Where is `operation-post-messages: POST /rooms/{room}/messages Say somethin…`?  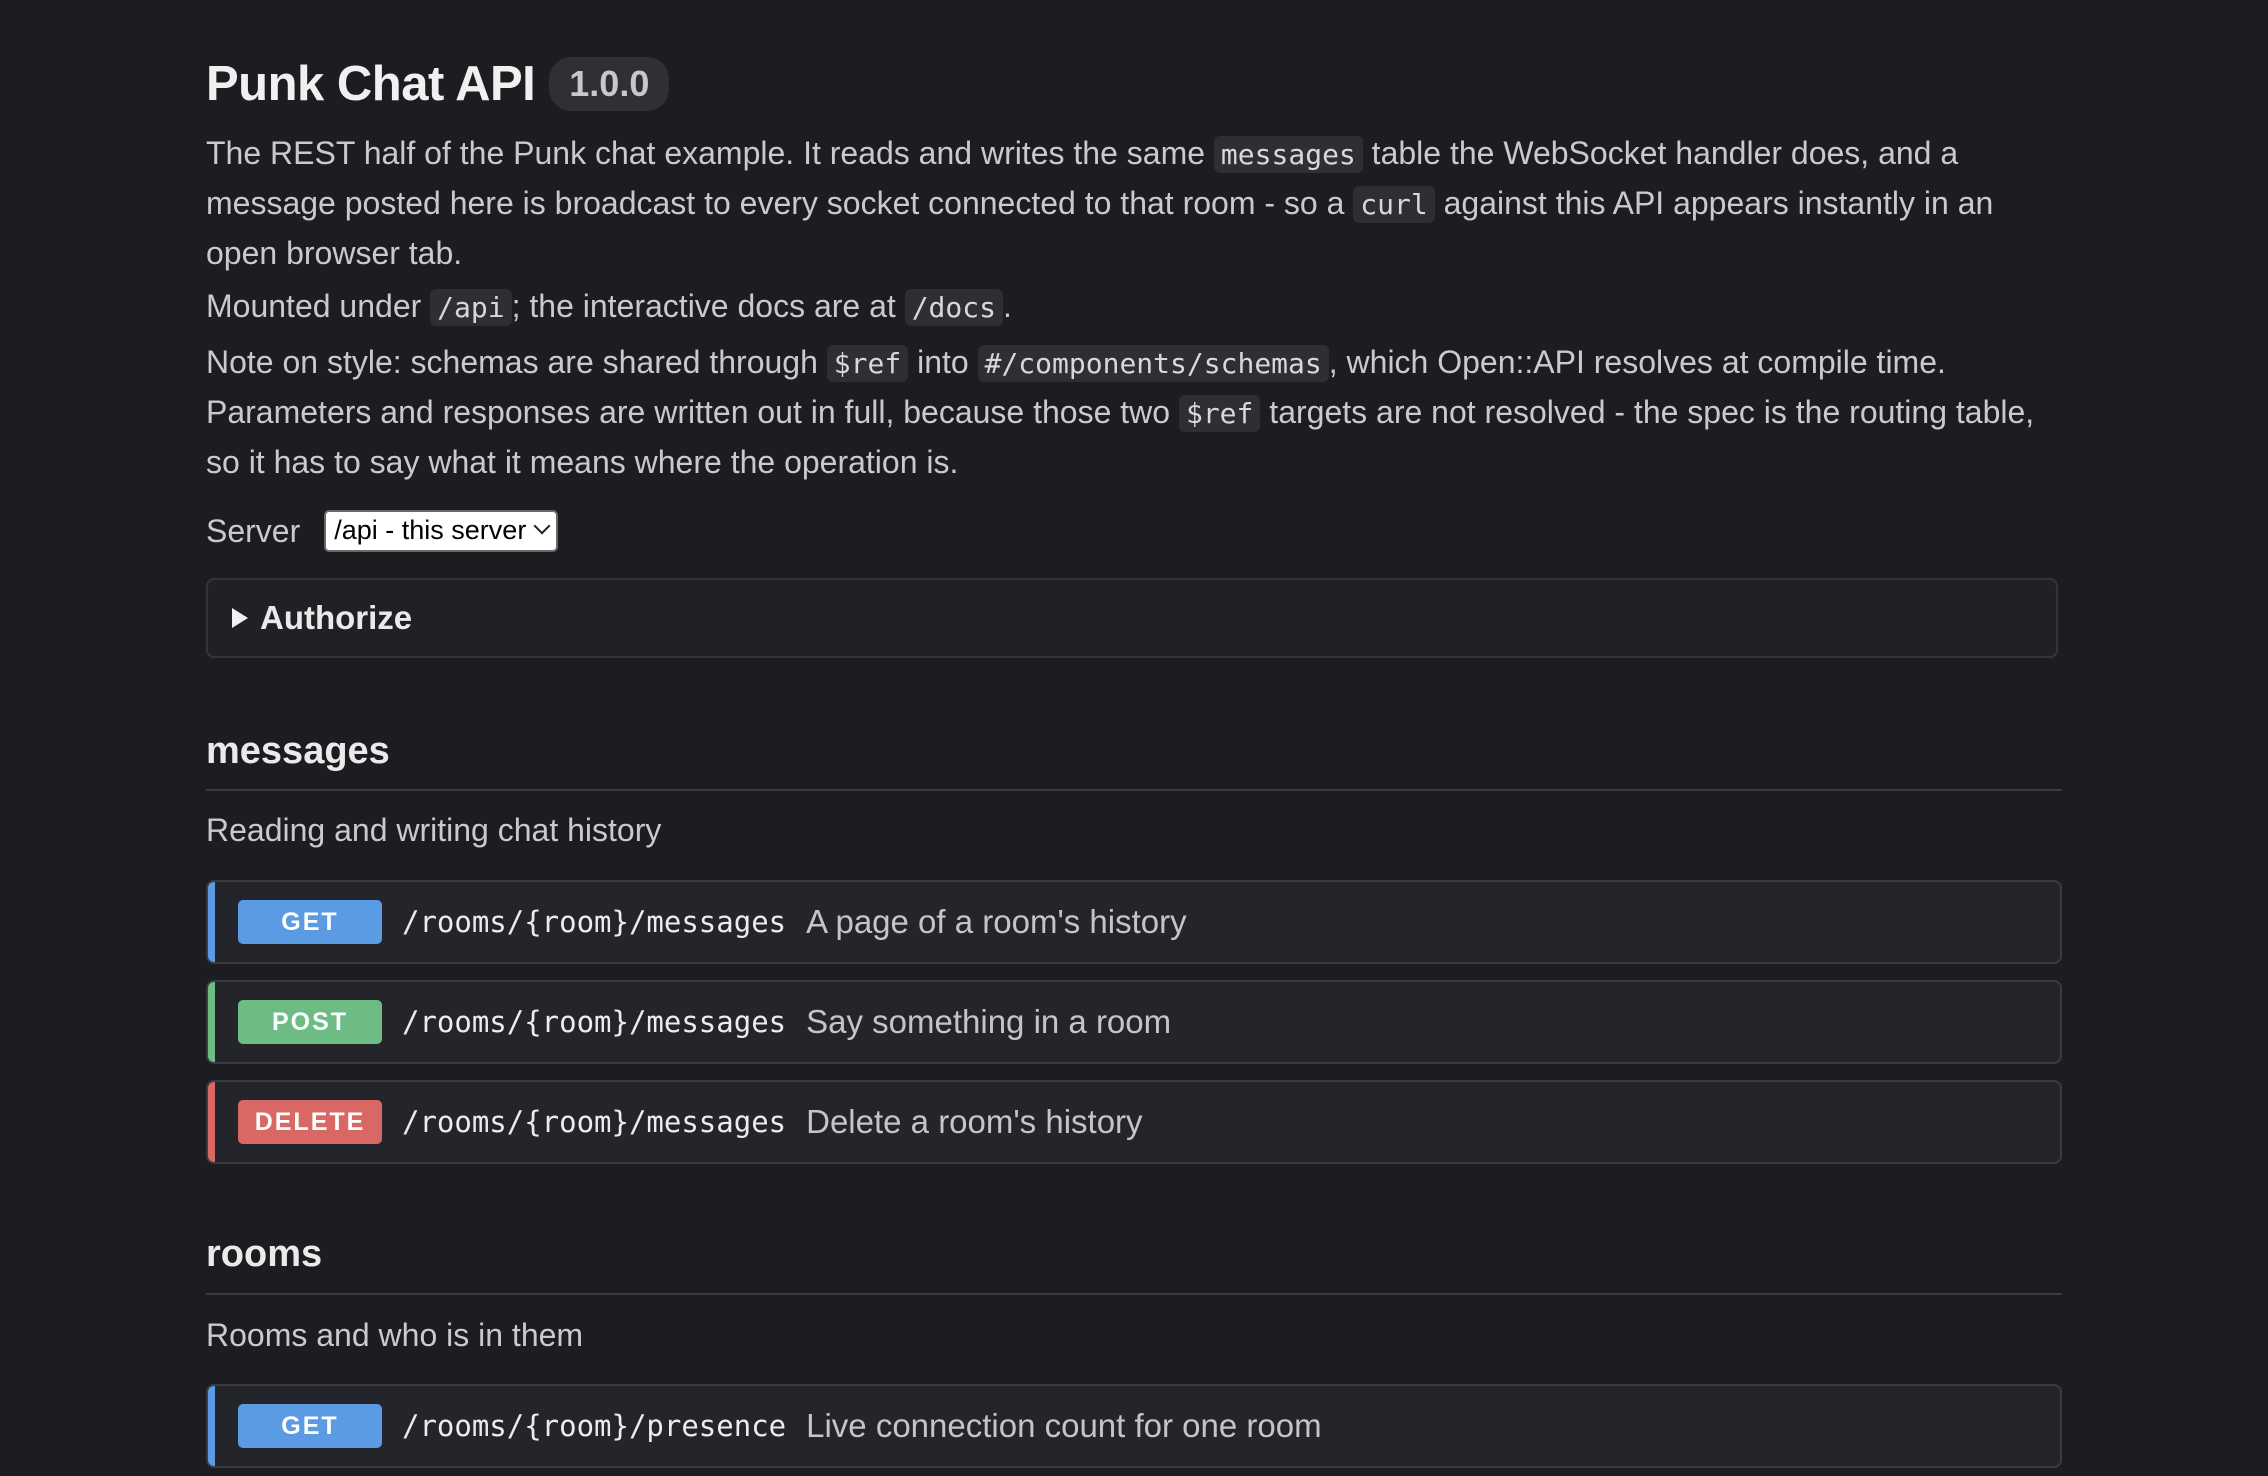
operation-post-messages: POST /rooms/{room}/messages Say somethin… is located at coordinates (1134, 1022).